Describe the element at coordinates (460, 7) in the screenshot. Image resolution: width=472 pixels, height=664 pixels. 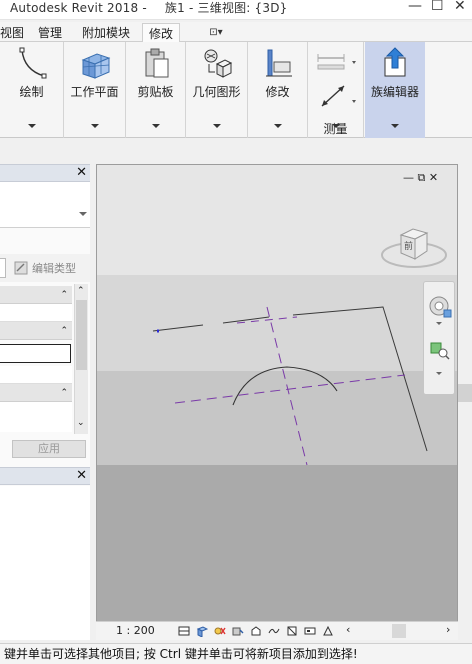
I see `close-button: ✕` at that location.